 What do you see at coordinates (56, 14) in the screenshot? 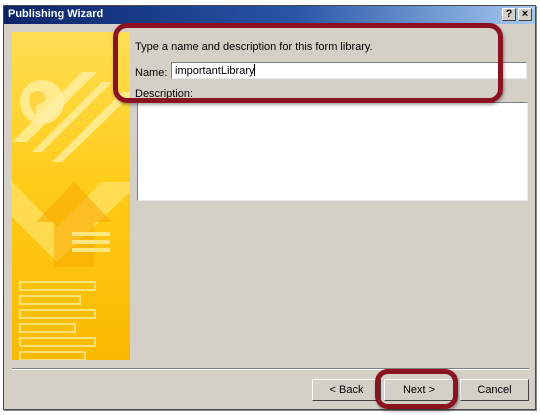
I see `window-title: Publishing Wizard` at bounding box center [56, 14].